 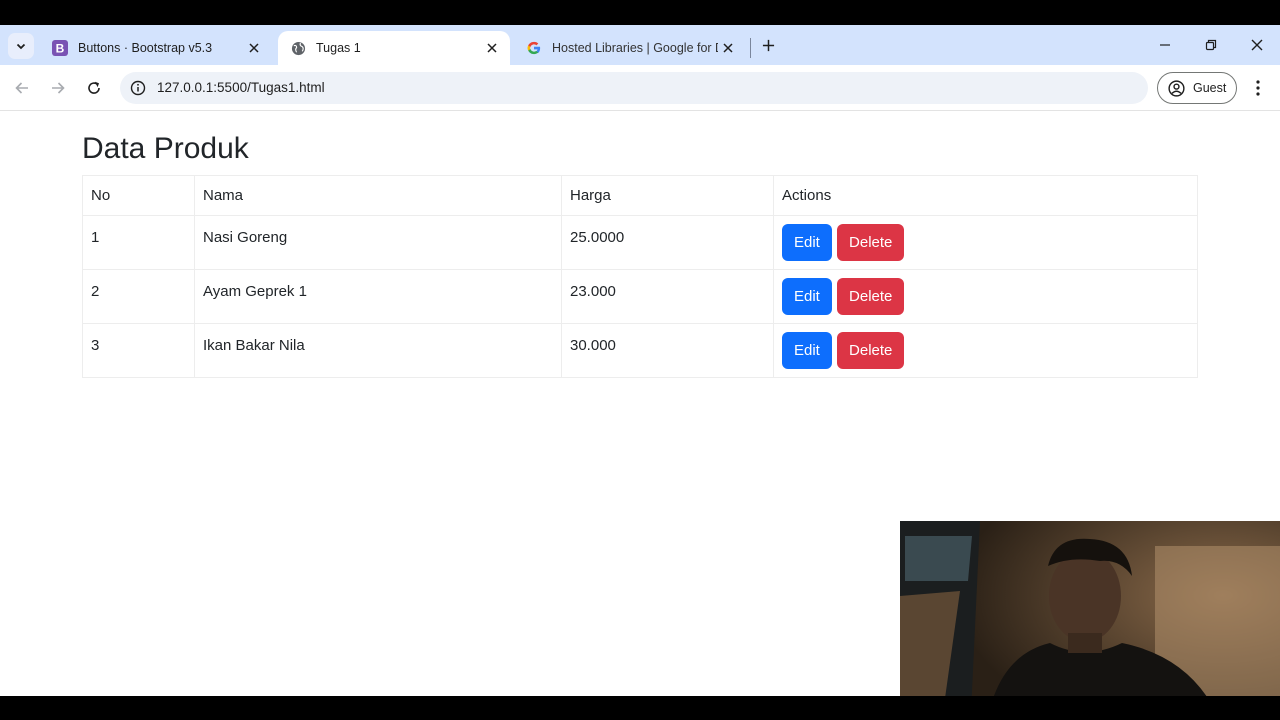 I want to click on restore-button, so click(x=1211, y=45).